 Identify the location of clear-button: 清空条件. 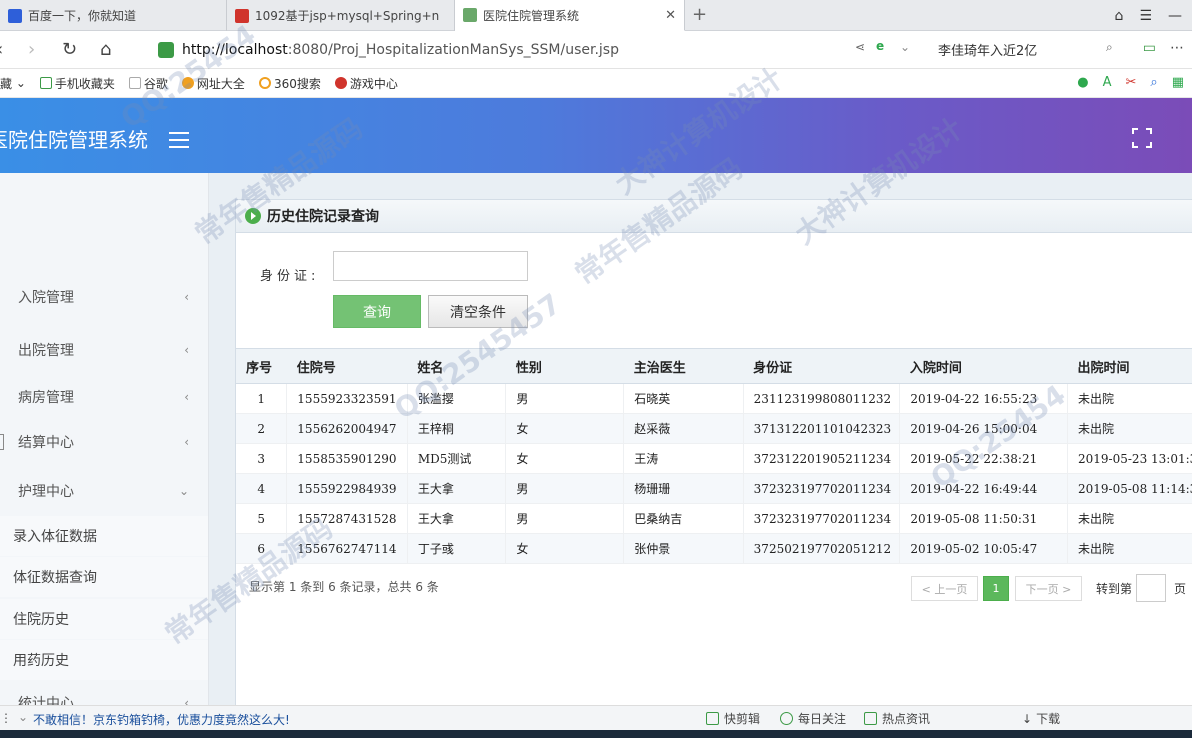
(478, 311).